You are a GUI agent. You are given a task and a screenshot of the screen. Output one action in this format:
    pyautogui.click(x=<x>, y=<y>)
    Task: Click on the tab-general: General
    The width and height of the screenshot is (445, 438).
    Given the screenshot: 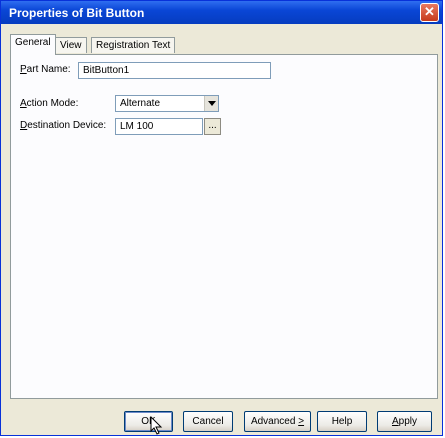 What is the action you would take?
    pyautogui.click(x=33, y=44)
    